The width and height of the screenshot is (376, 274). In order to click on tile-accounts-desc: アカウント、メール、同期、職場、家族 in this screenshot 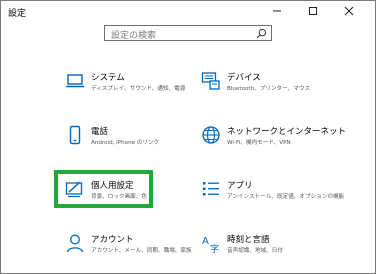, I will do `click(141, 251)`.